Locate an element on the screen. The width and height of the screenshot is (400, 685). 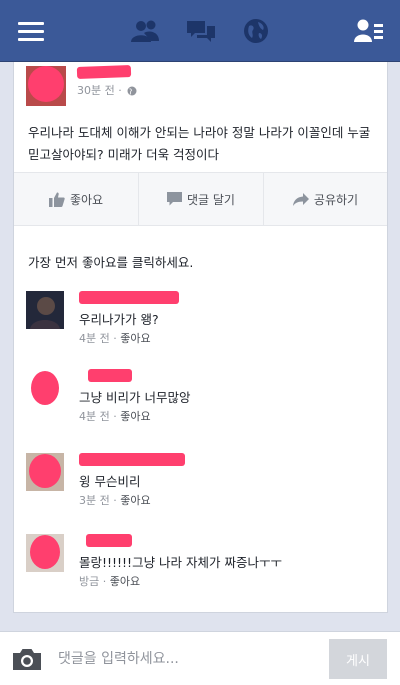
author-avatar is located at coordinates (46, 86).